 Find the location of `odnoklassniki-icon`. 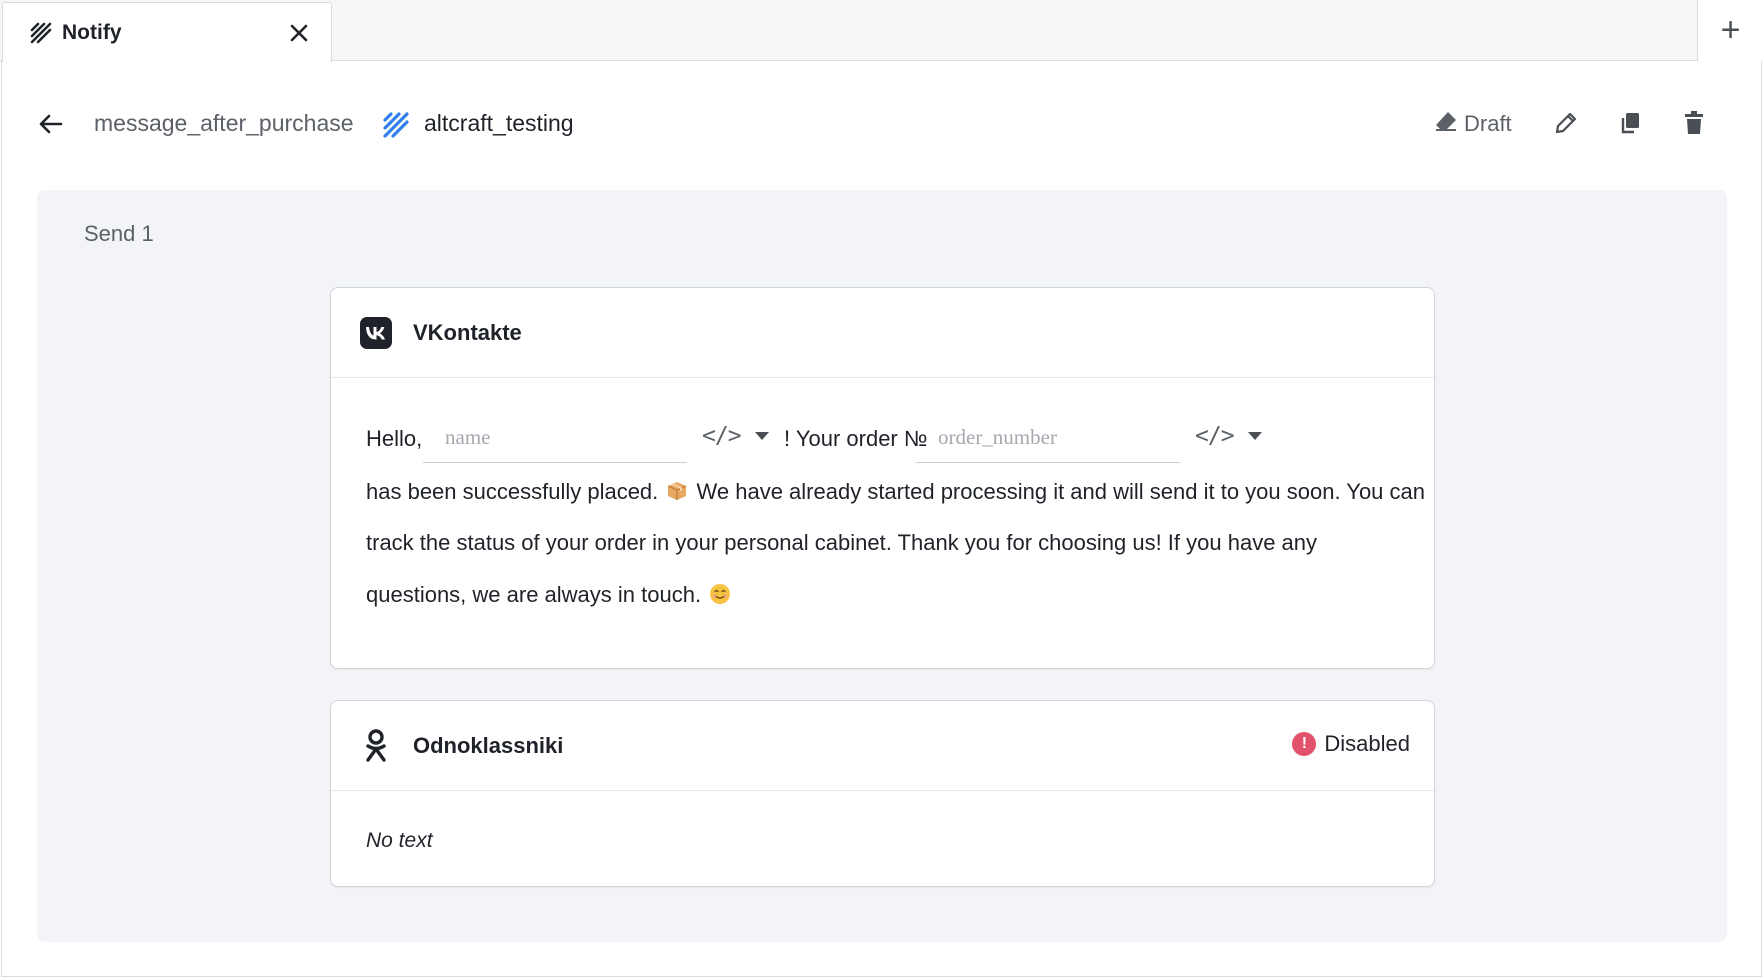

odnoklassniki-icon is located at coordinates (376, 745).